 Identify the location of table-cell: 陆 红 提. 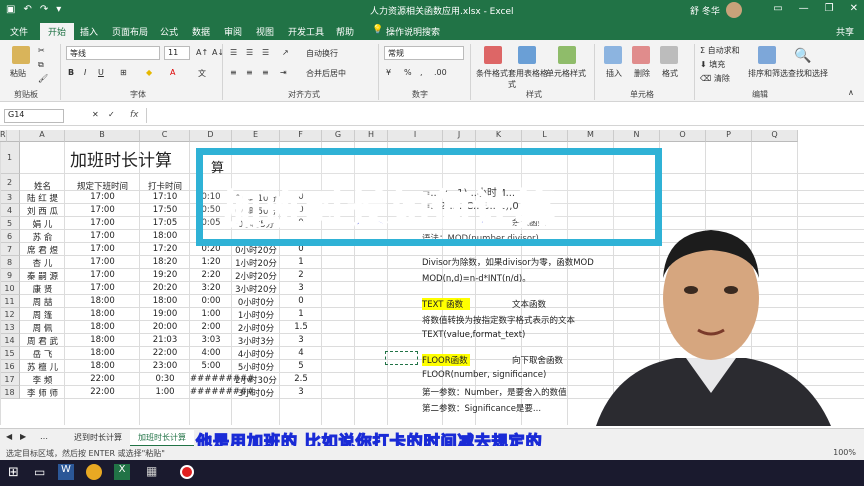
(42, 198).